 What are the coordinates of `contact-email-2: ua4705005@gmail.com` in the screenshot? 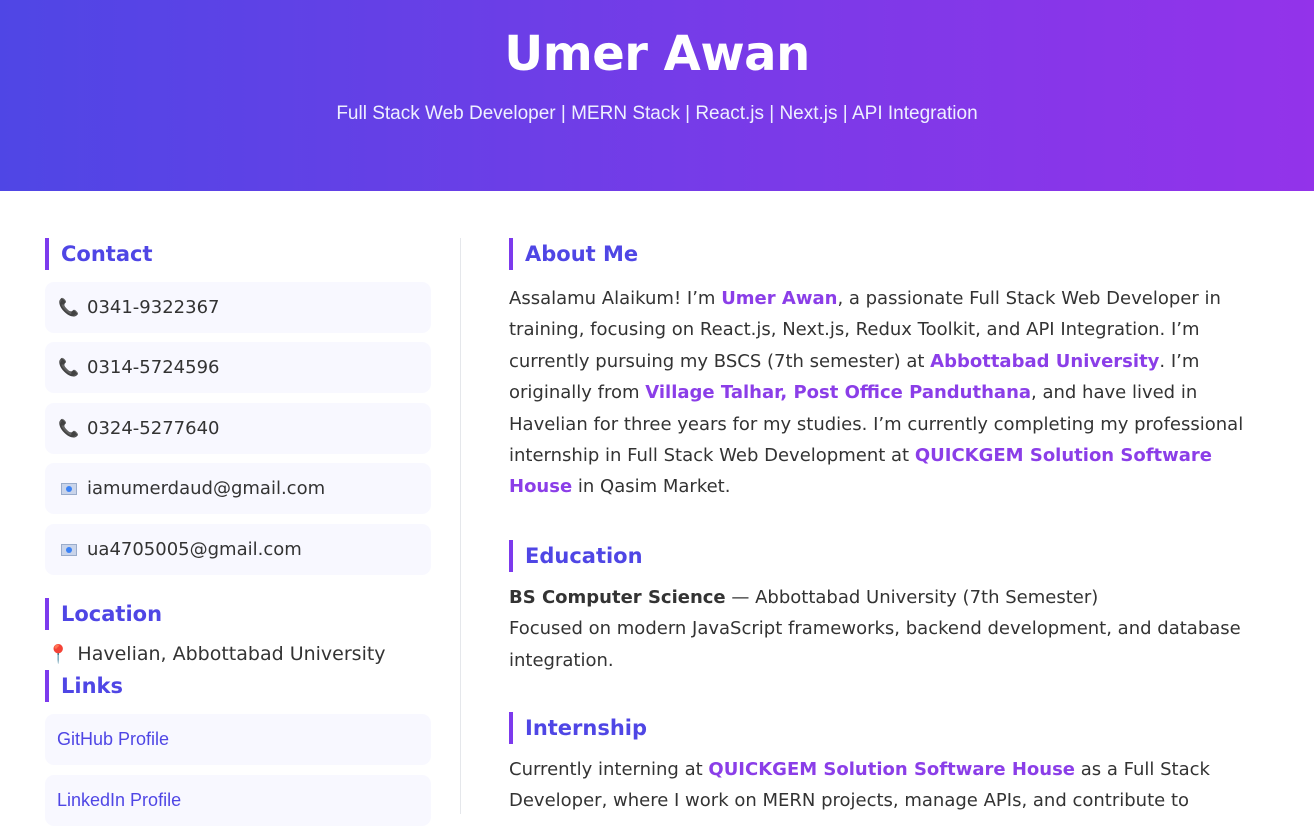 It's located at (238, 549).